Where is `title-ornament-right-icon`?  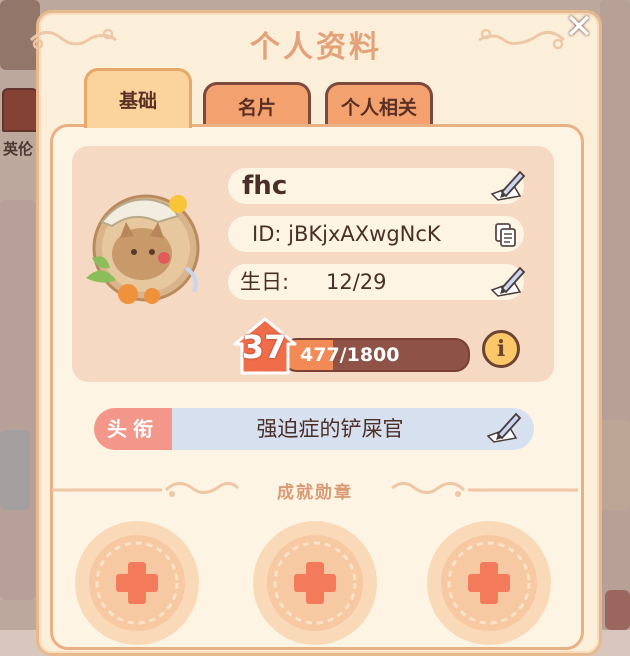 title-ornament-right-icon is located at coordinates (522, 39).